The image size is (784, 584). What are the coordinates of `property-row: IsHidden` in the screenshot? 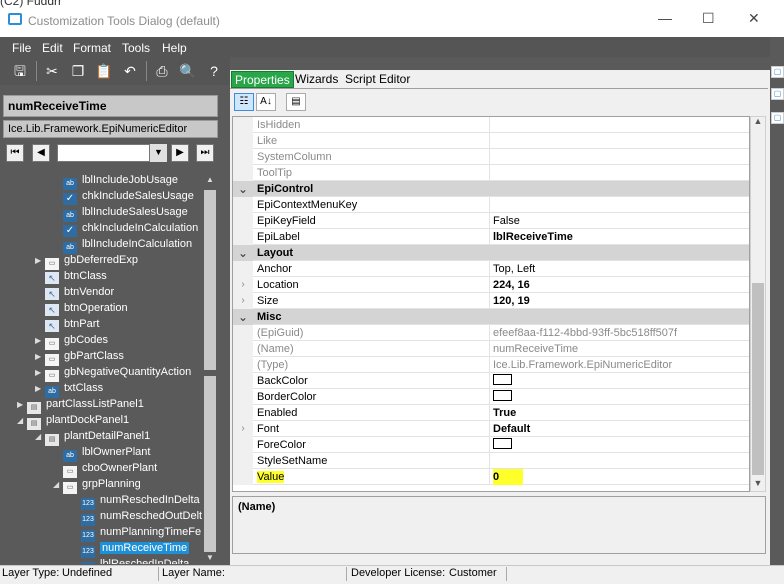 It's located at (491, 125).